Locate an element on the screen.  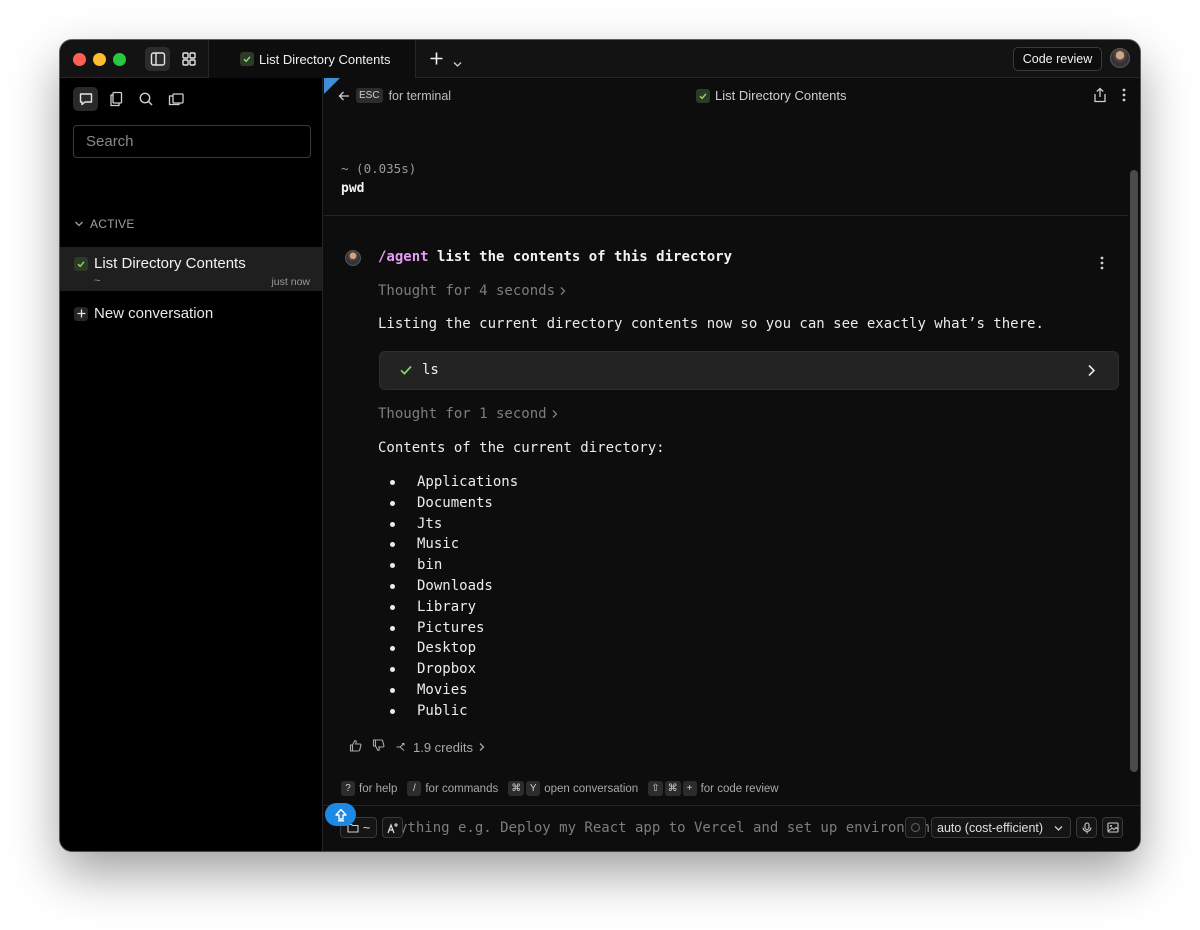
new-tab-menu-button is located at coordinates (457, 64).